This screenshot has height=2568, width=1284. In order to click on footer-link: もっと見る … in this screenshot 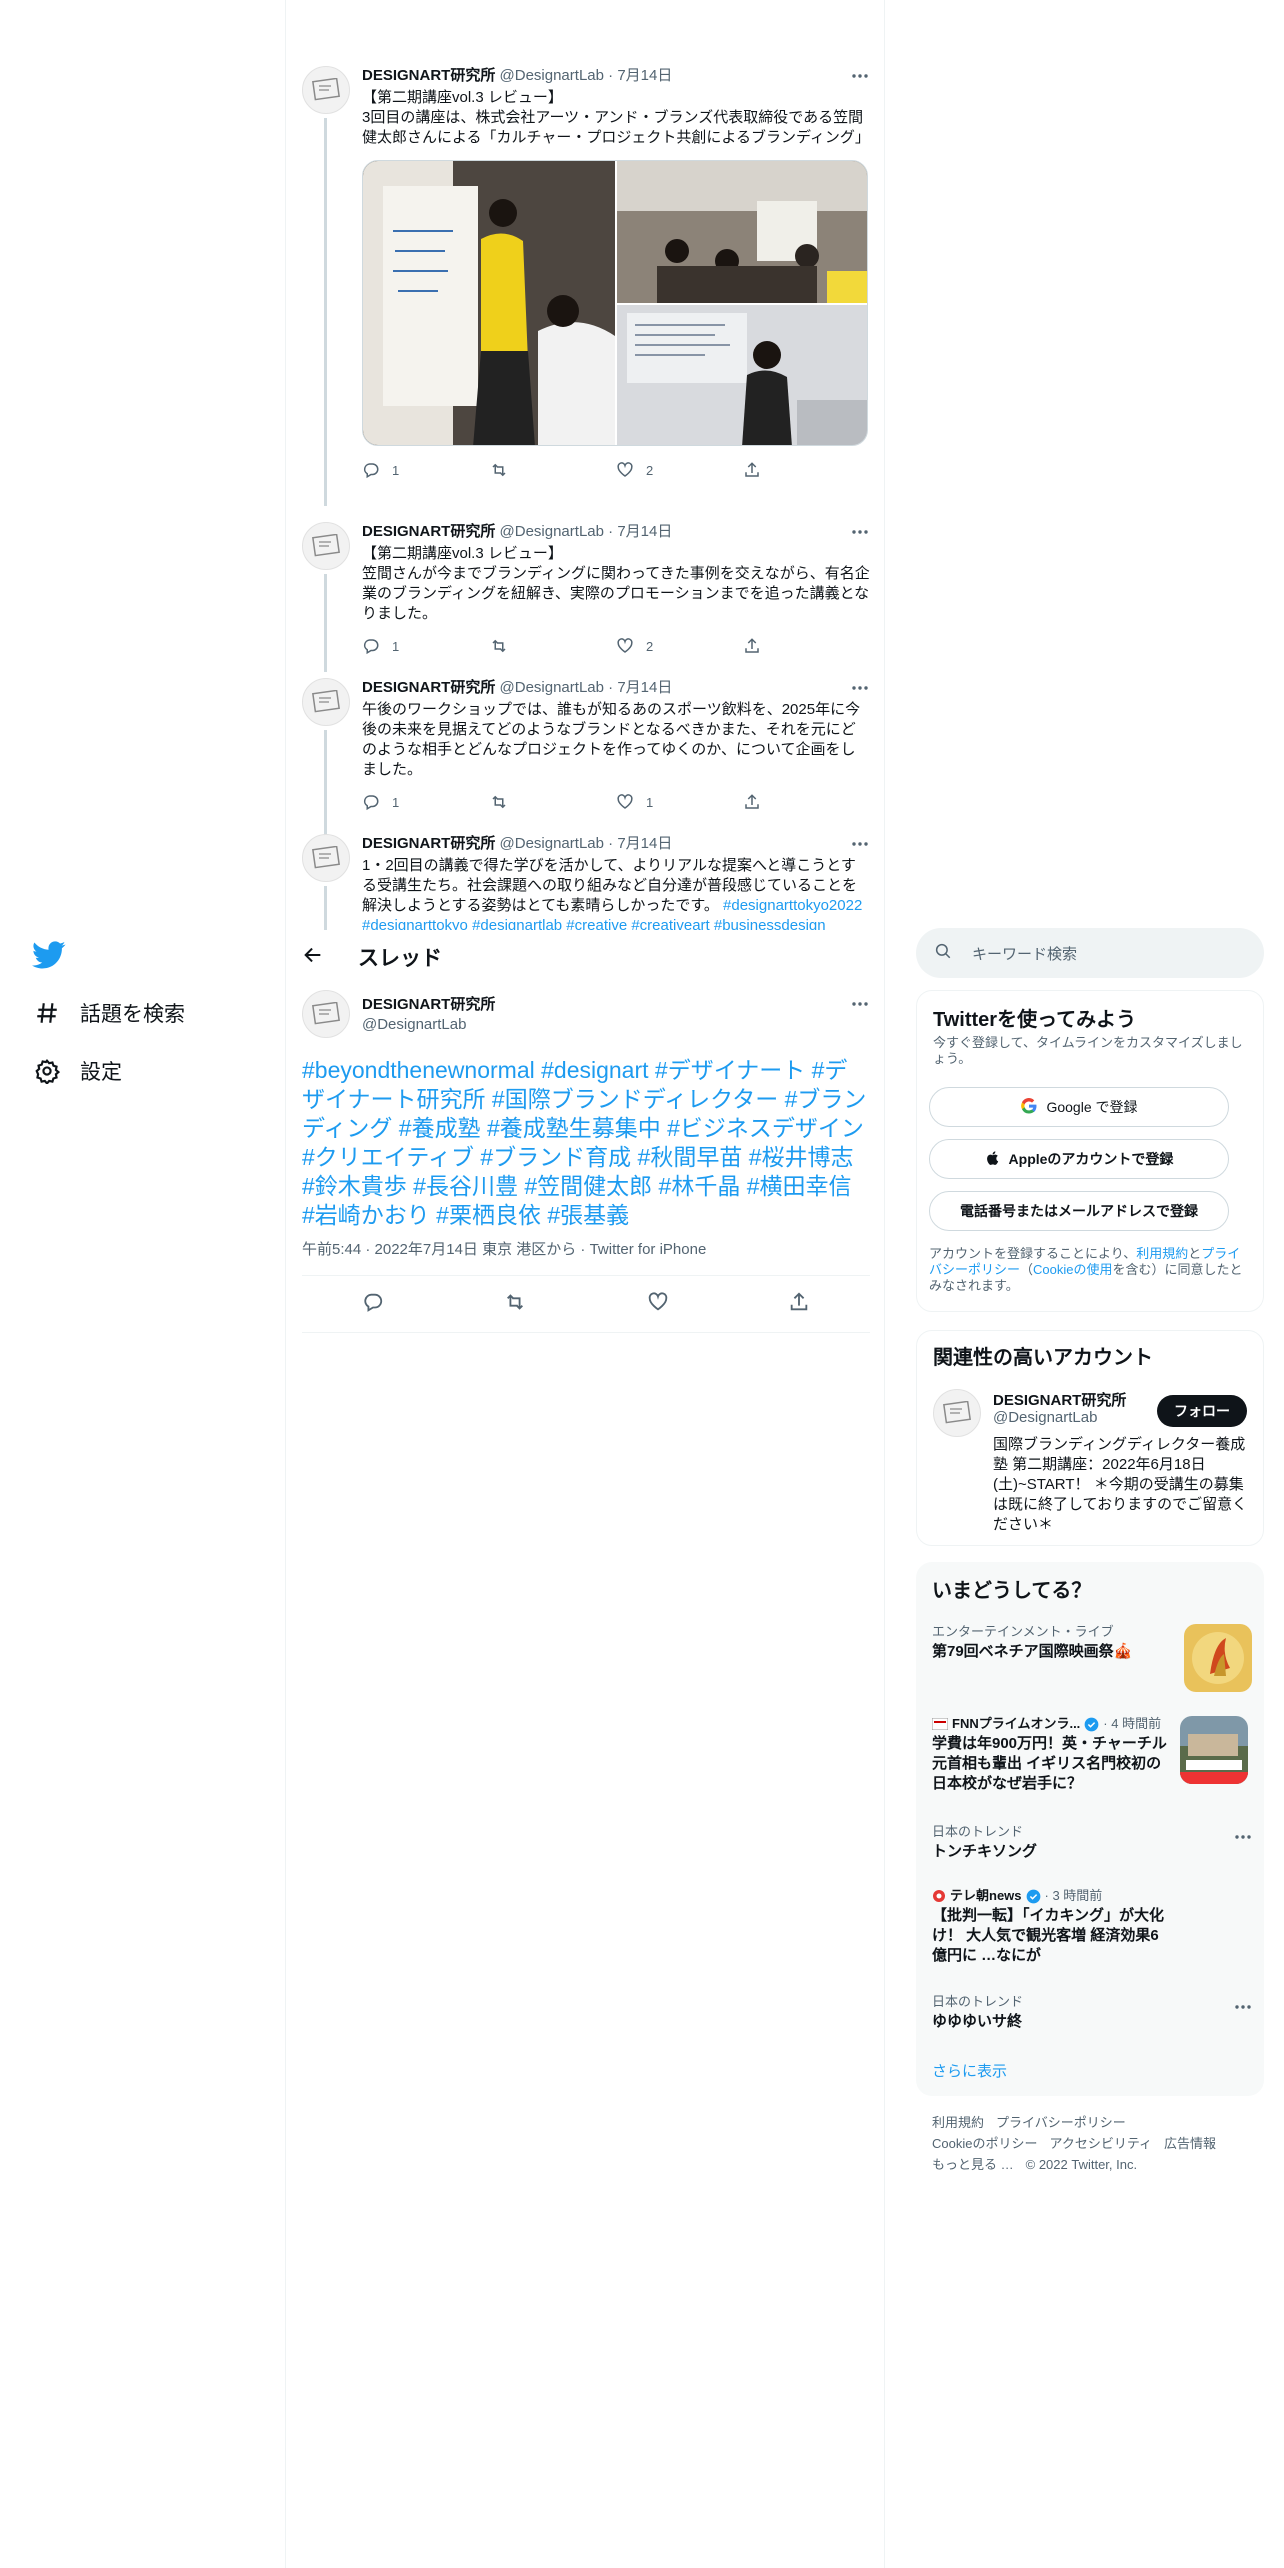, I will do `click(973, 2164)`.